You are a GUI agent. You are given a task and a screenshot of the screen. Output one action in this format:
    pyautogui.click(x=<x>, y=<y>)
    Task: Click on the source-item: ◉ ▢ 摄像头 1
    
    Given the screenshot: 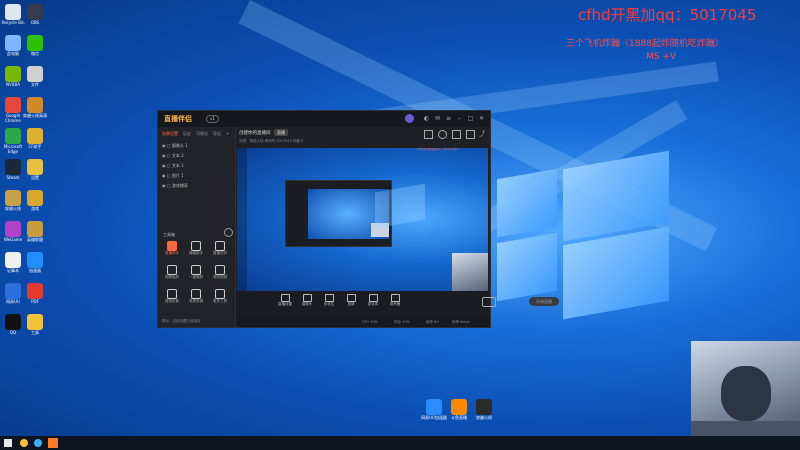 What is the action you would take?
    pyautogui.click(x=175, y=146)
    